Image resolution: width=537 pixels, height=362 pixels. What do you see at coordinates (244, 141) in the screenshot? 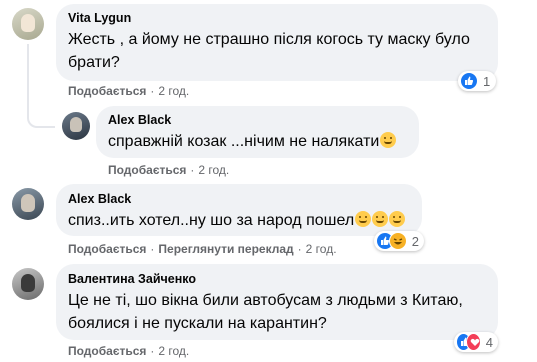
I see `comment-text: справжній козак ...нічим не налякати` at bounding box center [244, 141].